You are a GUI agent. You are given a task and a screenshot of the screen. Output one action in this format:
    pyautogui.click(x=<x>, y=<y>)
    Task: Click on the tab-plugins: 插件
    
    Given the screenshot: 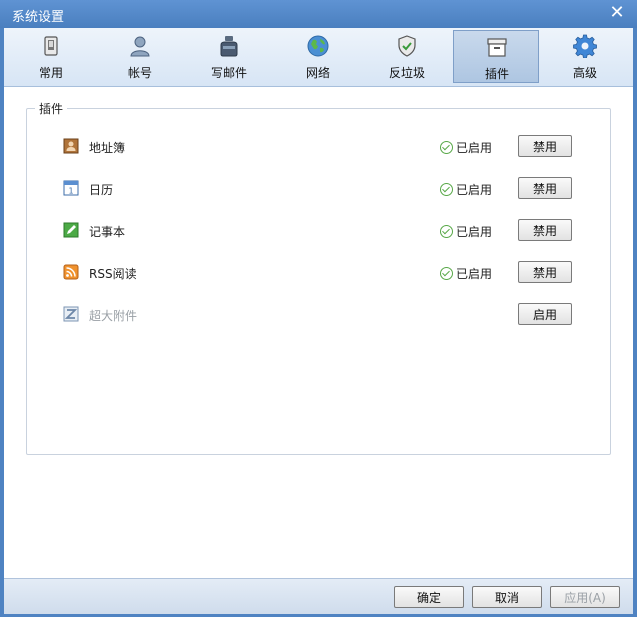 What is the action you would take?
    pyautogui.click(x=496, y=56)
    